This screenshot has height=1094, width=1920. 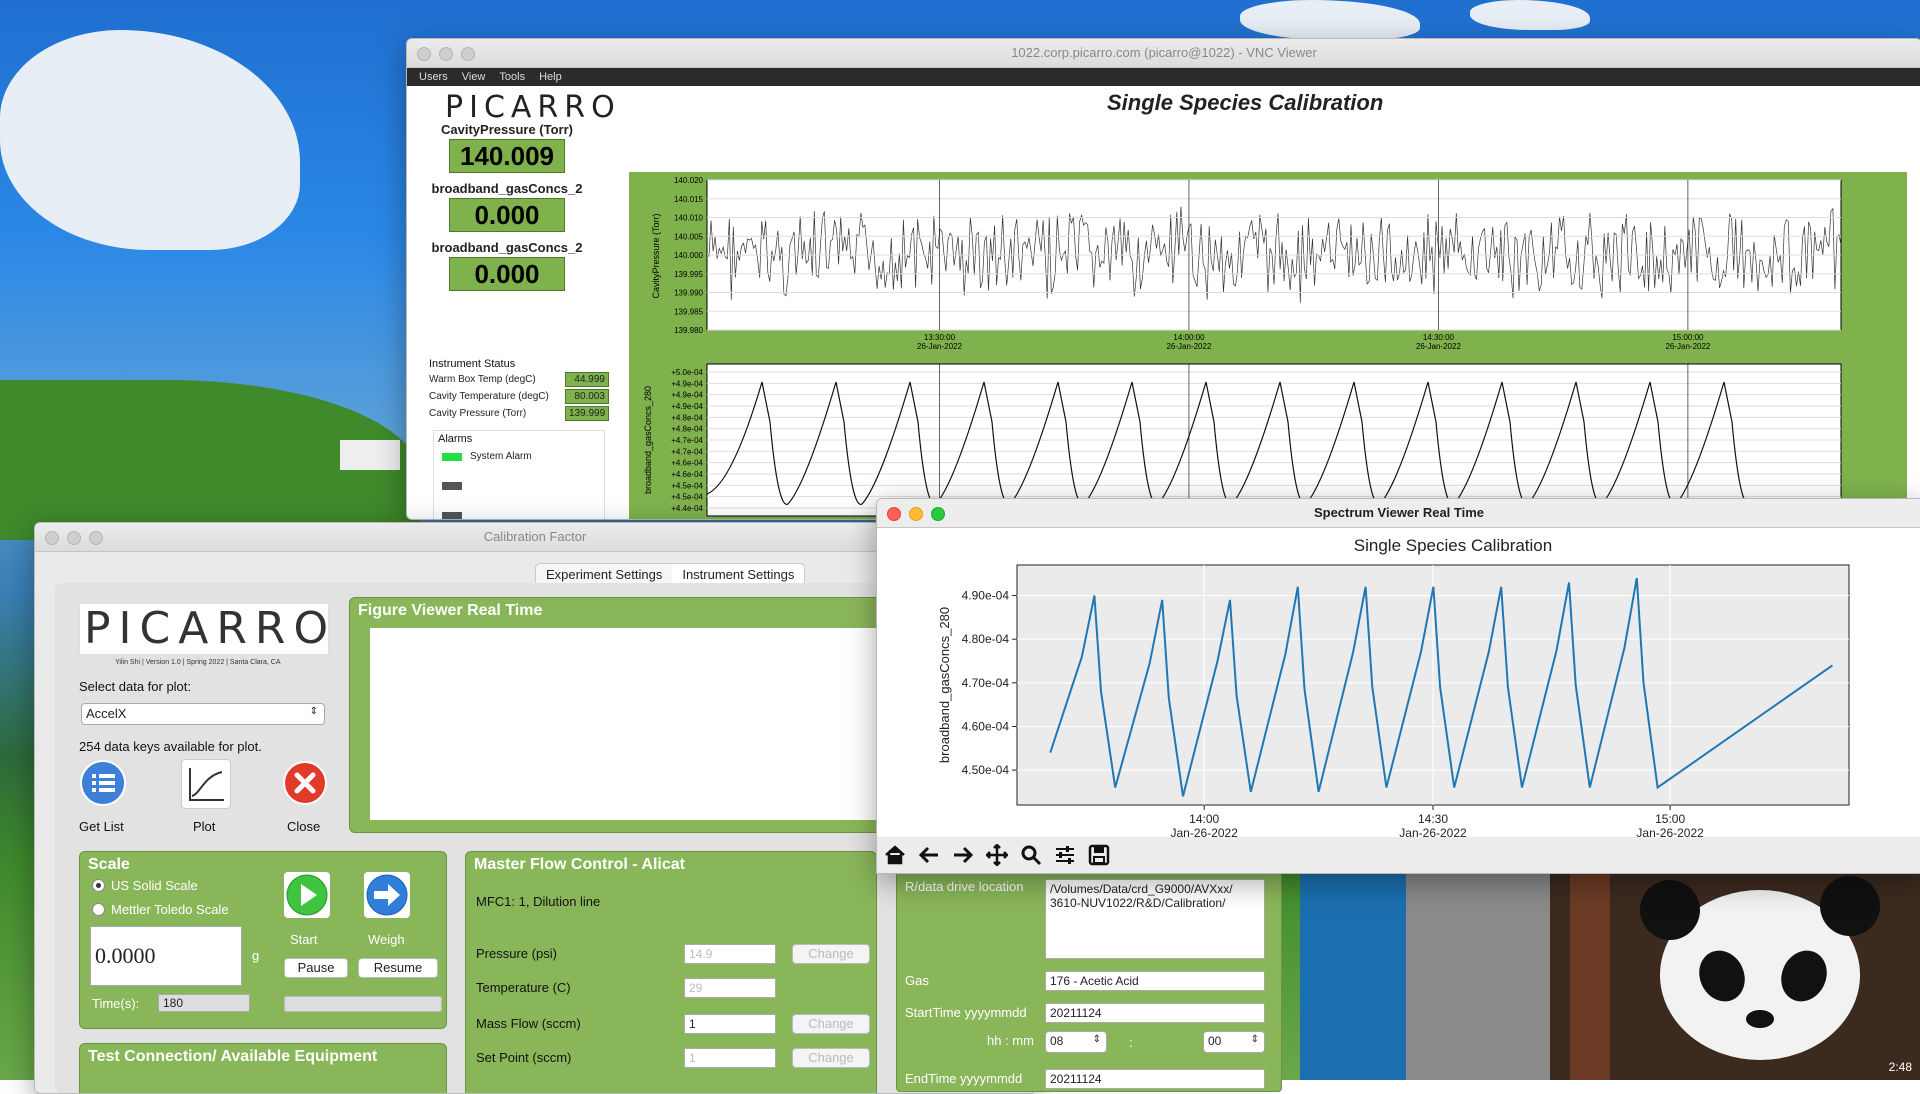 What do you see at coordinates (688, 274) in the screenshot?
I see `y-tick-label: 139.995` at bounding box center [688, 274].